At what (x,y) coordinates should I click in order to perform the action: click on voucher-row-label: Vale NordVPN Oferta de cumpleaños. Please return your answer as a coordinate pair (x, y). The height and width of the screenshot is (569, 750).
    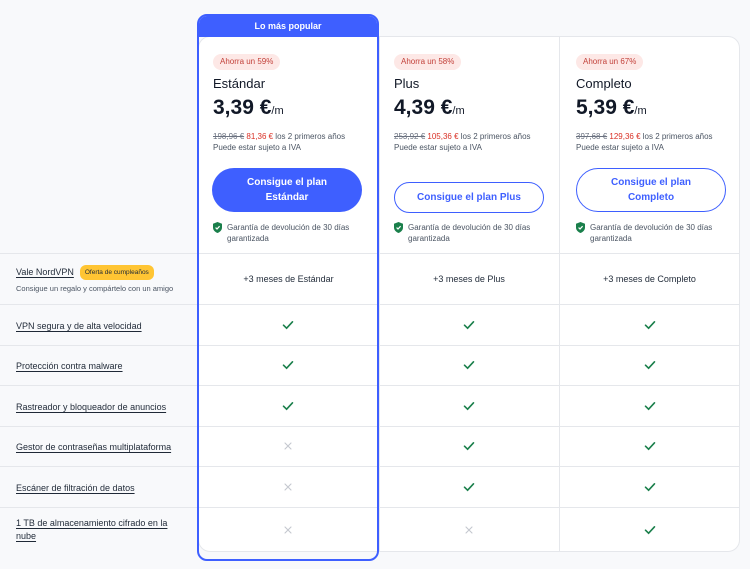
    Looking at the image, I should click on (85, 272).